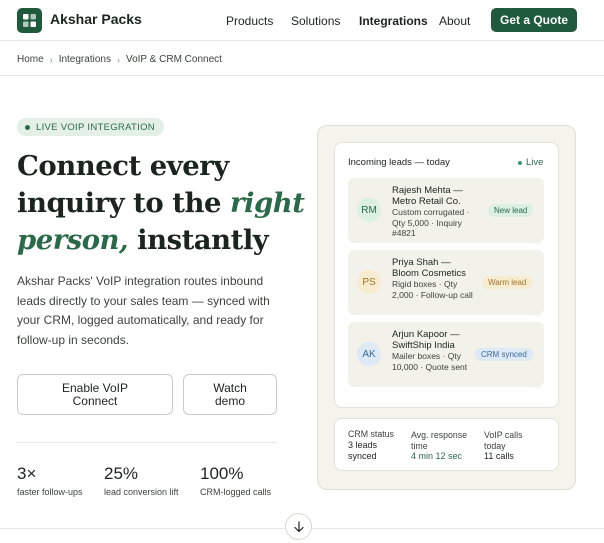 The height and width of the screenshot is (543, 604). What do you see at coordinates (520, 162) in the screenshot?
I see `live-dot-icon` at bounding box center [520, 162].